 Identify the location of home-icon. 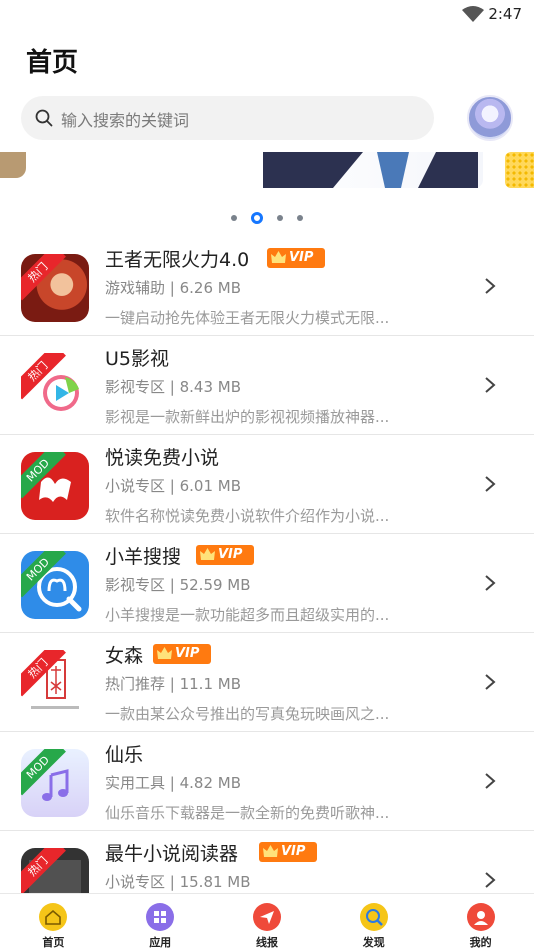
(53, 917).